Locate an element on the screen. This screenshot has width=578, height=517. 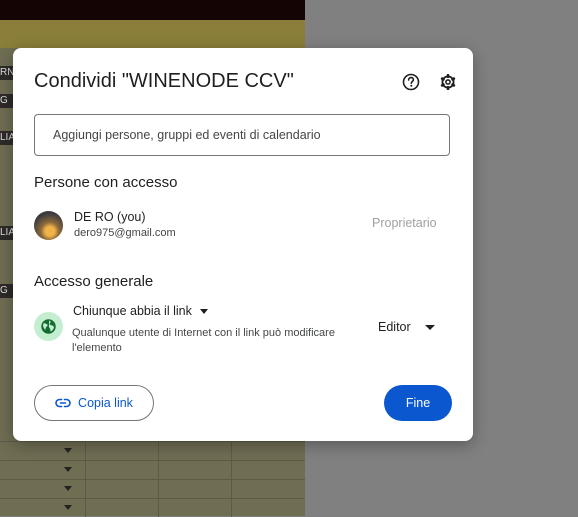
general-access-scope-dropdown: Chiunque abbia il link is located at coordinates (140, 311).